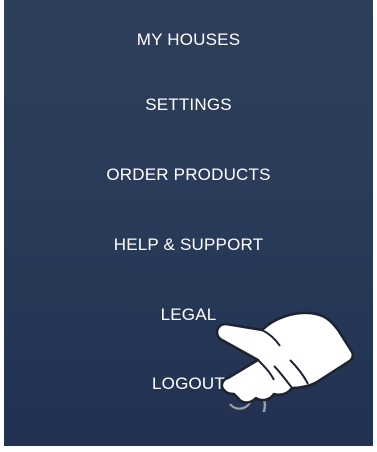 Image resolution: width=377 pixels, height=452 pixels. I want to click on menu-item-legal: LEGAL, so click(188, 315).